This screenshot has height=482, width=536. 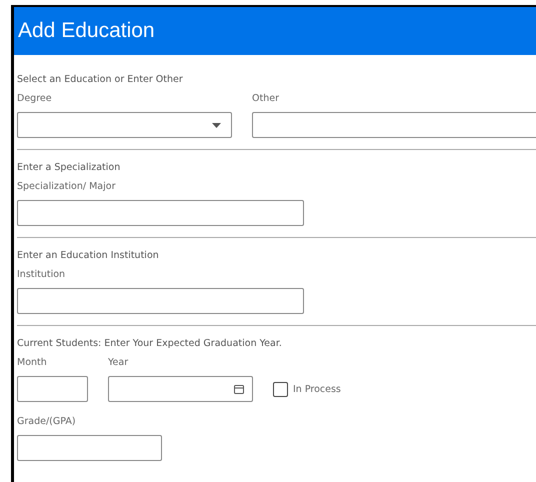 I want to click on field-label: Degree, so click(x=35, y=98).